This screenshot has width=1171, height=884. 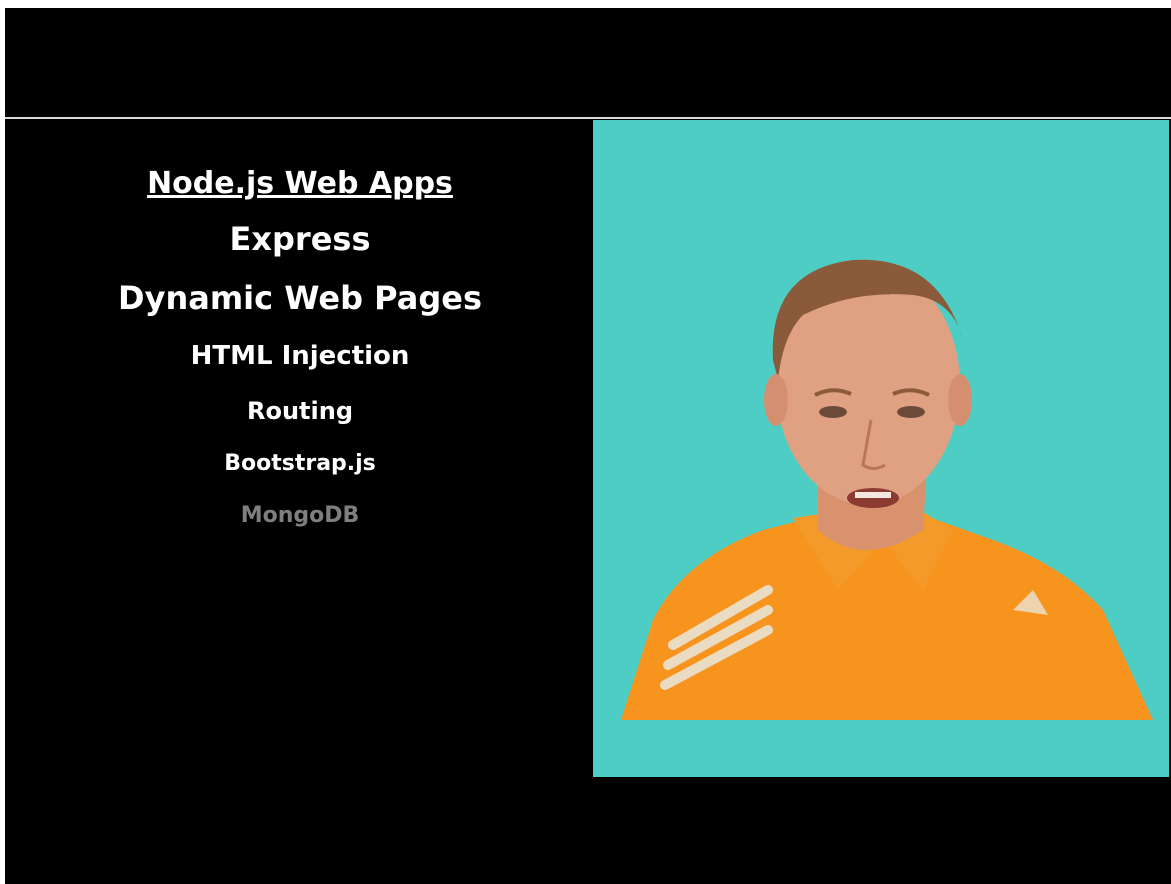 I want to click on header-divider, so click(x=588, y=118).